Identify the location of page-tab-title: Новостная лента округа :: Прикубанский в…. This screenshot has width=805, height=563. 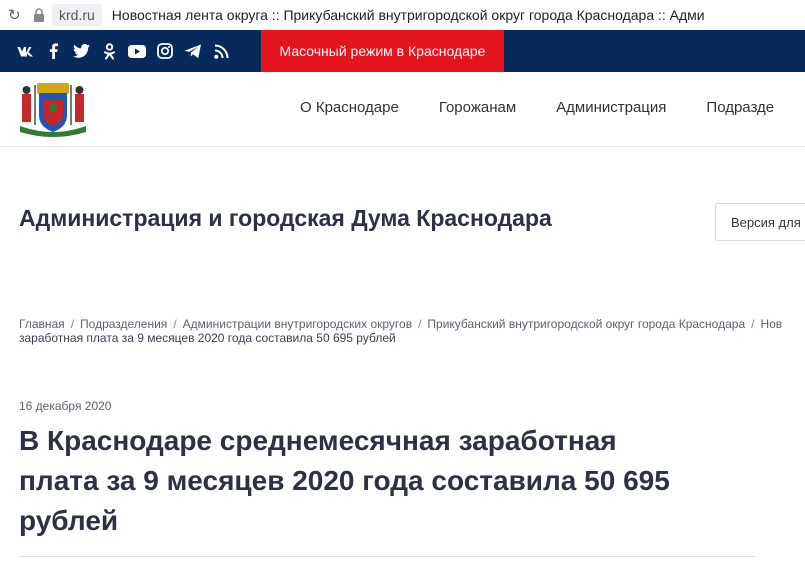
(408, 15).